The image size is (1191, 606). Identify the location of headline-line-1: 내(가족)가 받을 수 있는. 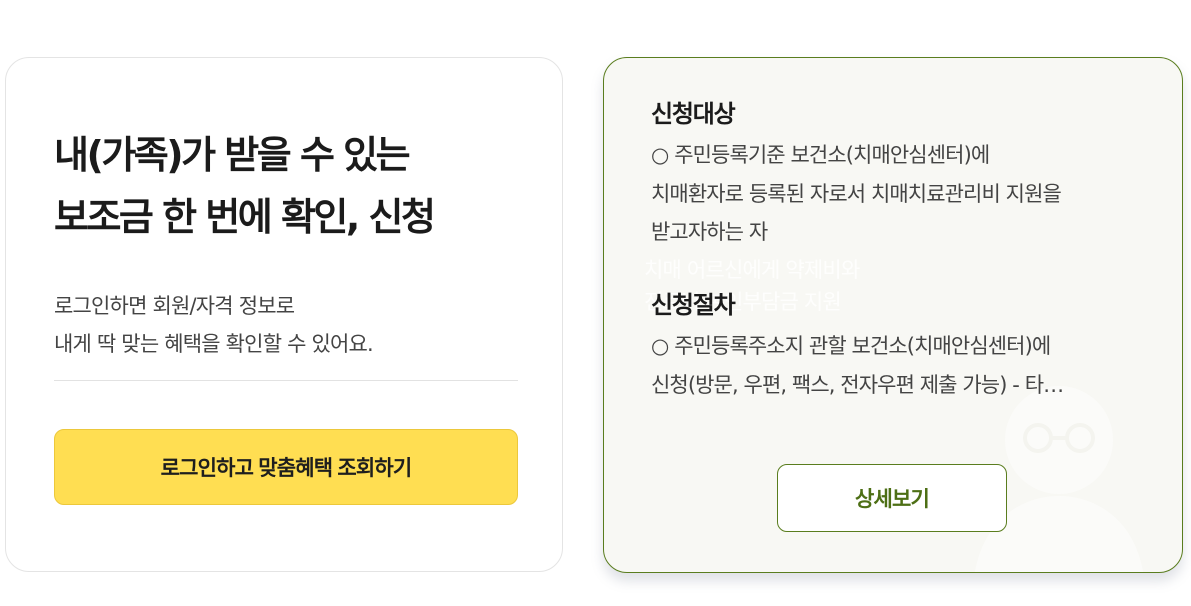
(232, 155).